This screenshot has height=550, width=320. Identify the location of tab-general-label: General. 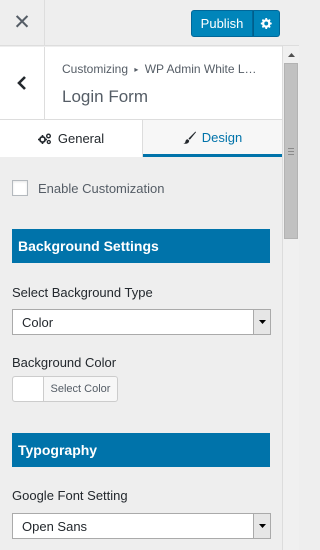
(81, 138).